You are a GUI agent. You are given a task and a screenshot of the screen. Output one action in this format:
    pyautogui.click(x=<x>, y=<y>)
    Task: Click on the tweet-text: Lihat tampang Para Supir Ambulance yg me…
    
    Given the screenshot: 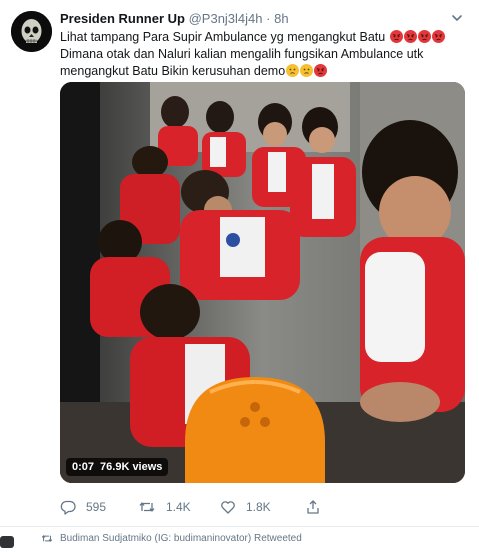 What is the action you would take?
    pyautogui.click(x=262, y=54)
    